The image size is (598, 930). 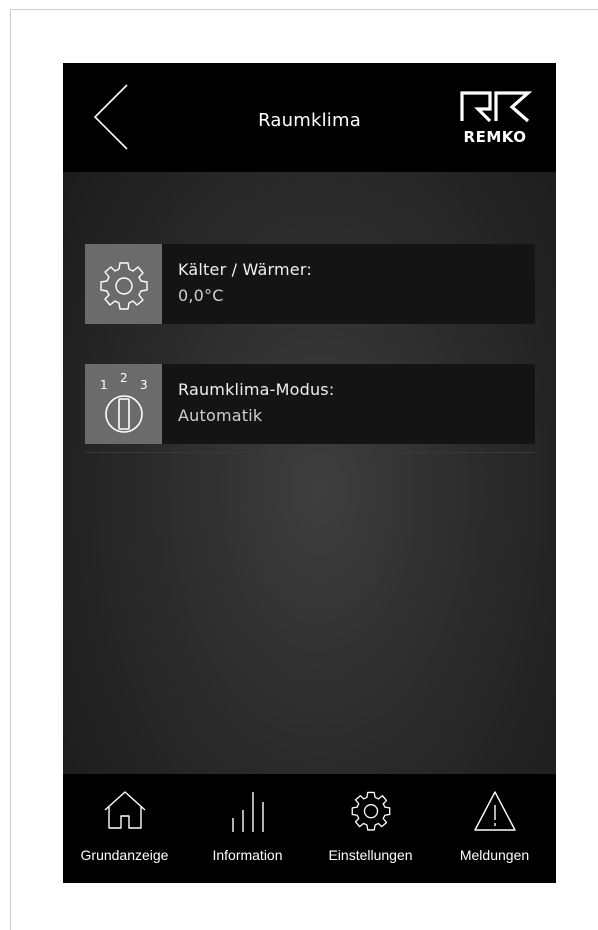 What do you see at coordinates (256, 389) in the screenshot?
I see `card-label: Raumklima-Modus:` at bounding box center [256, 389].